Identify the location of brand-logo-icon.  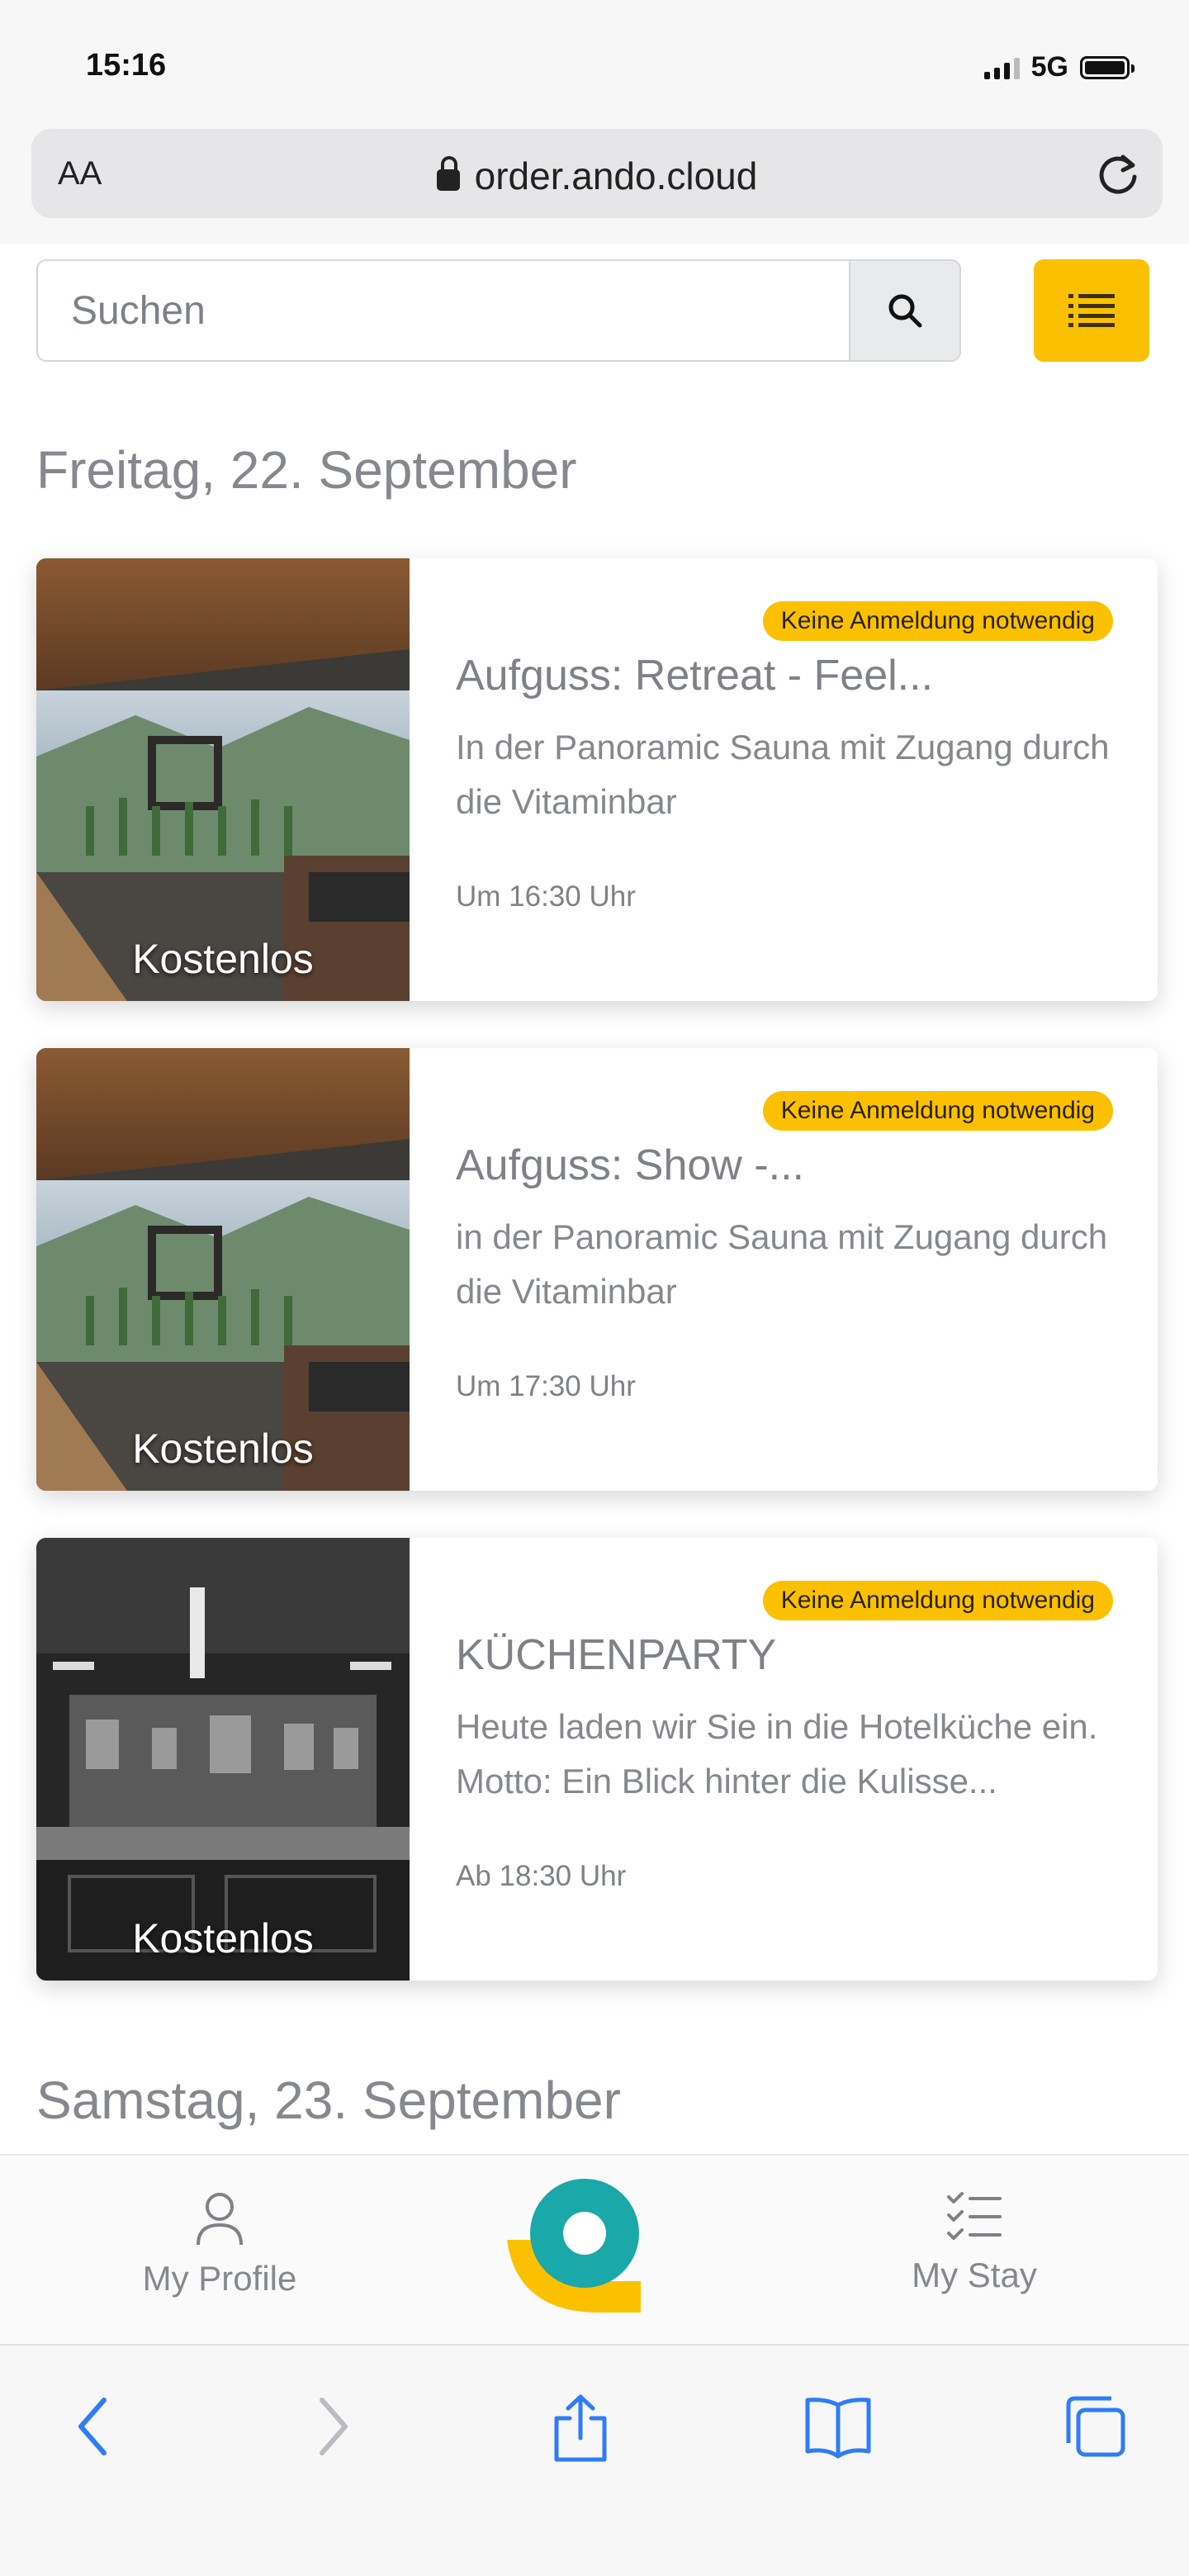
(574, 2246).